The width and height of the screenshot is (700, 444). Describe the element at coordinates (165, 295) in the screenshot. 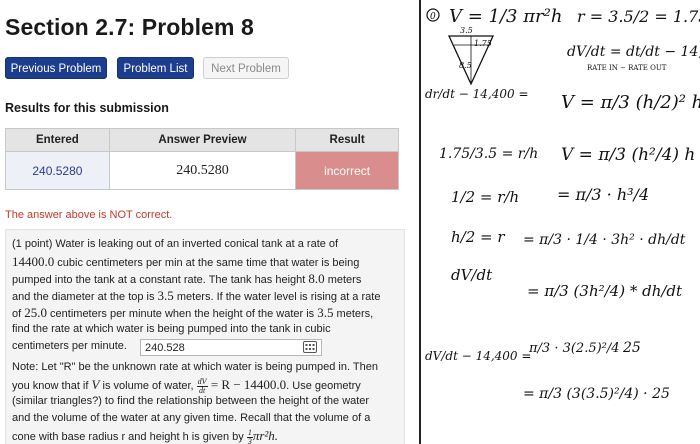

I see `tank-diameter: 3.5` at that location.